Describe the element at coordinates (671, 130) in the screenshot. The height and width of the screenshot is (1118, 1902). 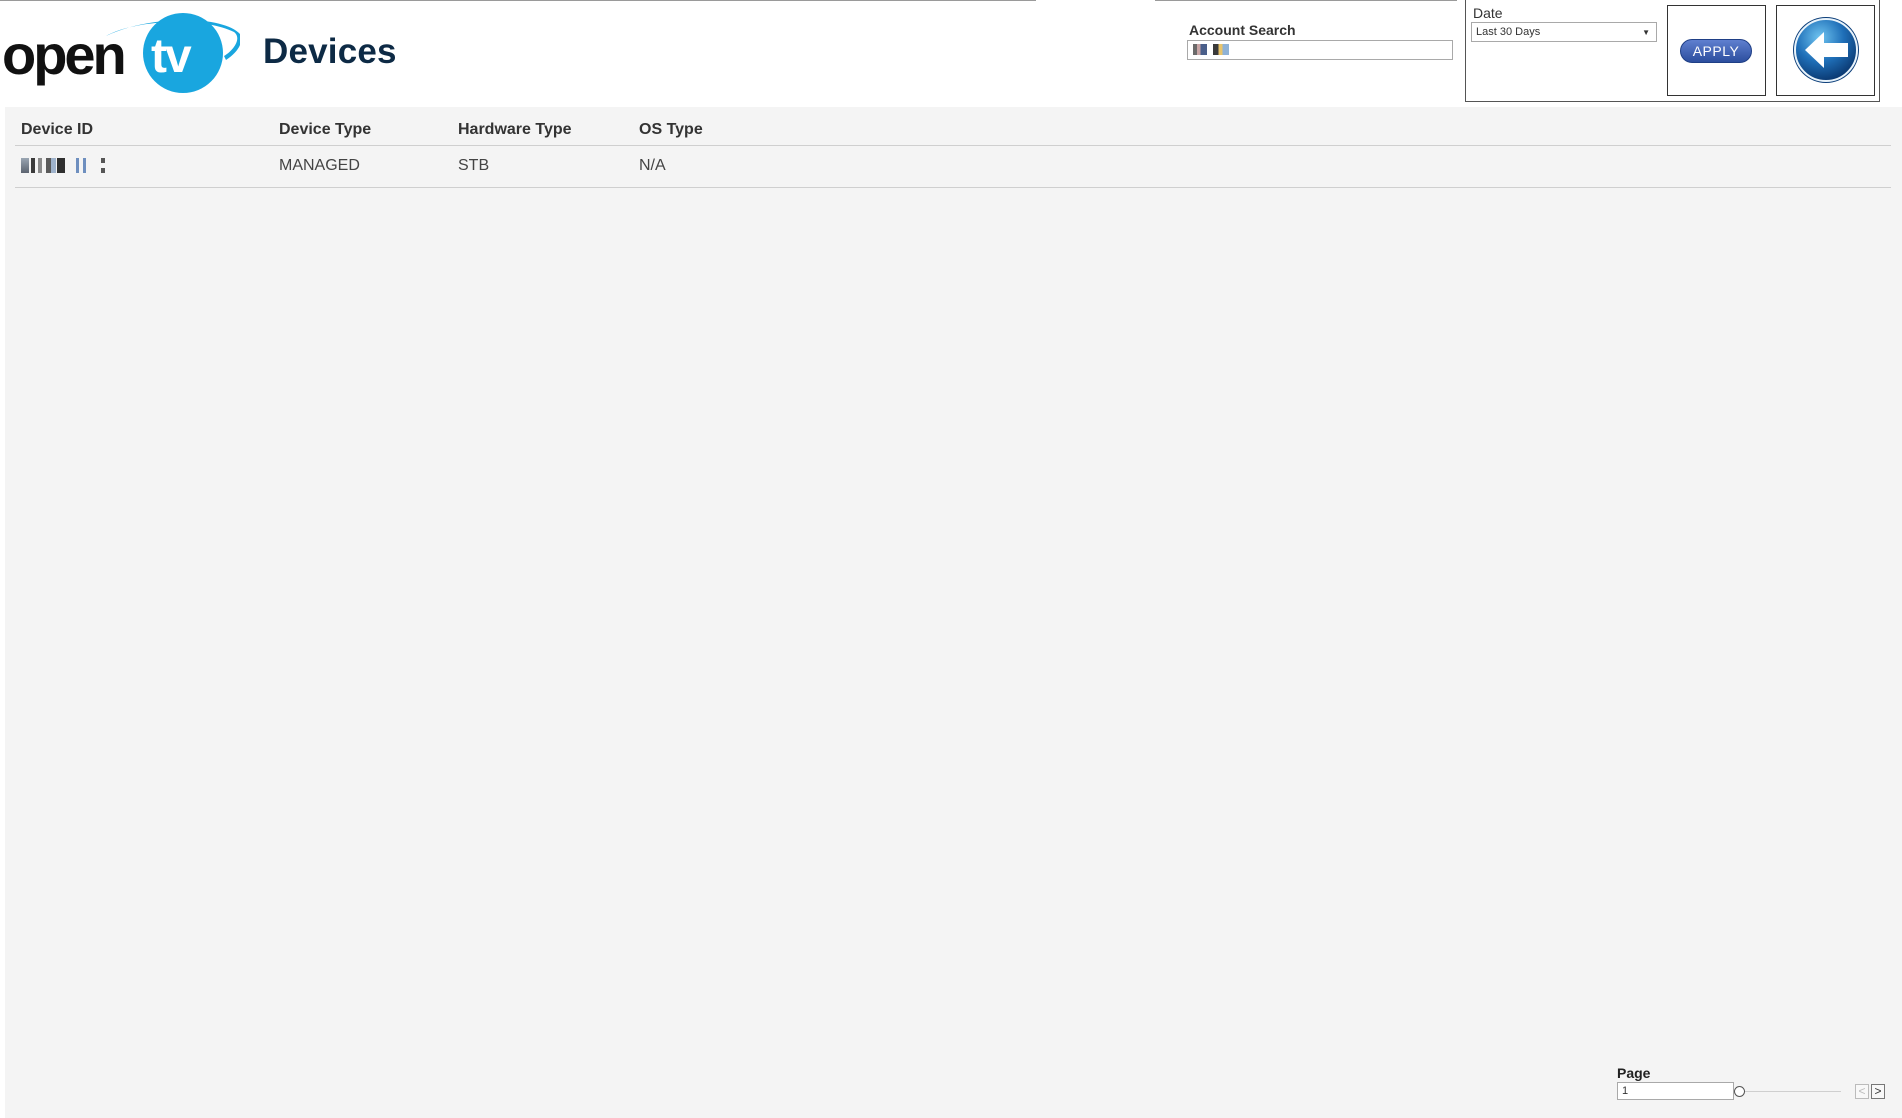
I see `column-header-os-type: OS Type` at that location.